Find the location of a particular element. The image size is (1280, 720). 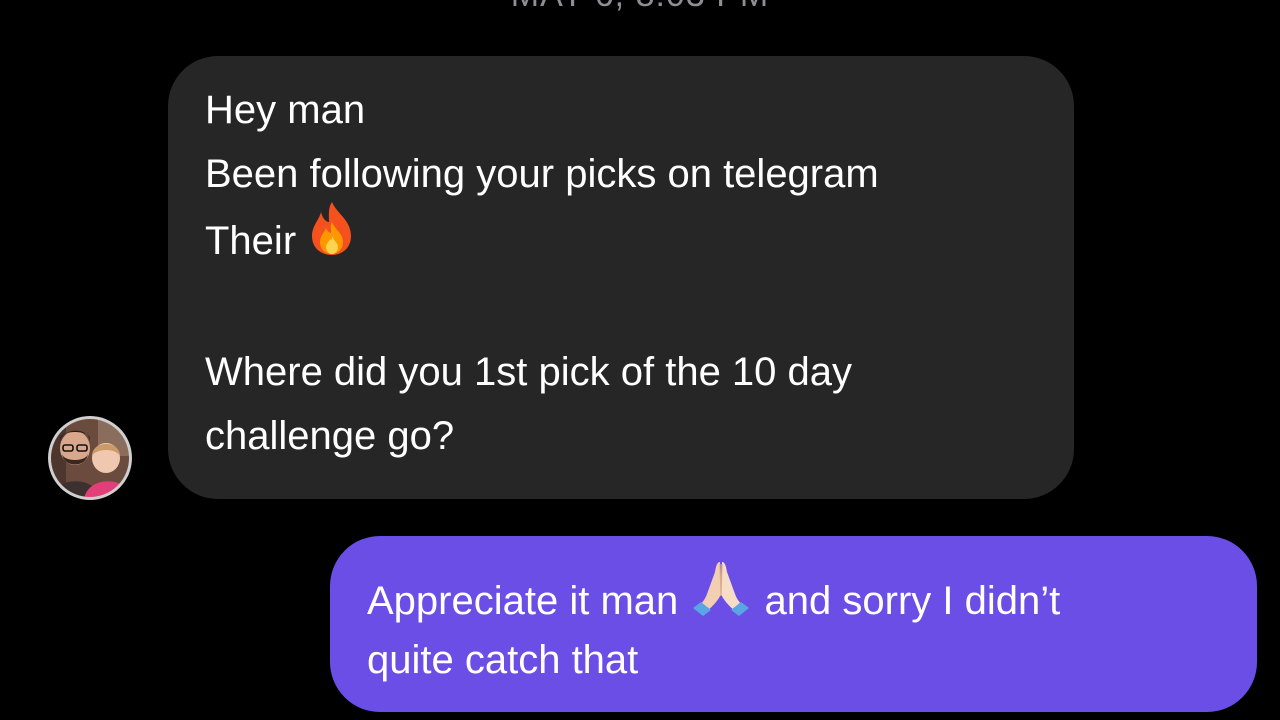

message-line: Where did you 1st pick of the 10 day is located at coordinates (529, 372).